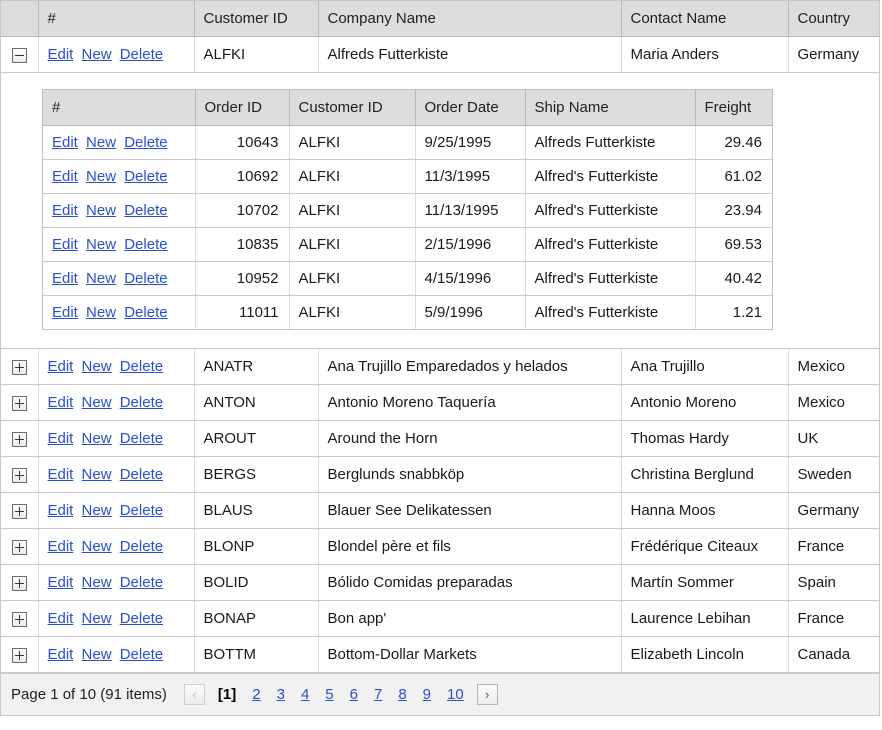  I want to click on detail-column-header-customer-id: Customer ID, so click(352, 108).